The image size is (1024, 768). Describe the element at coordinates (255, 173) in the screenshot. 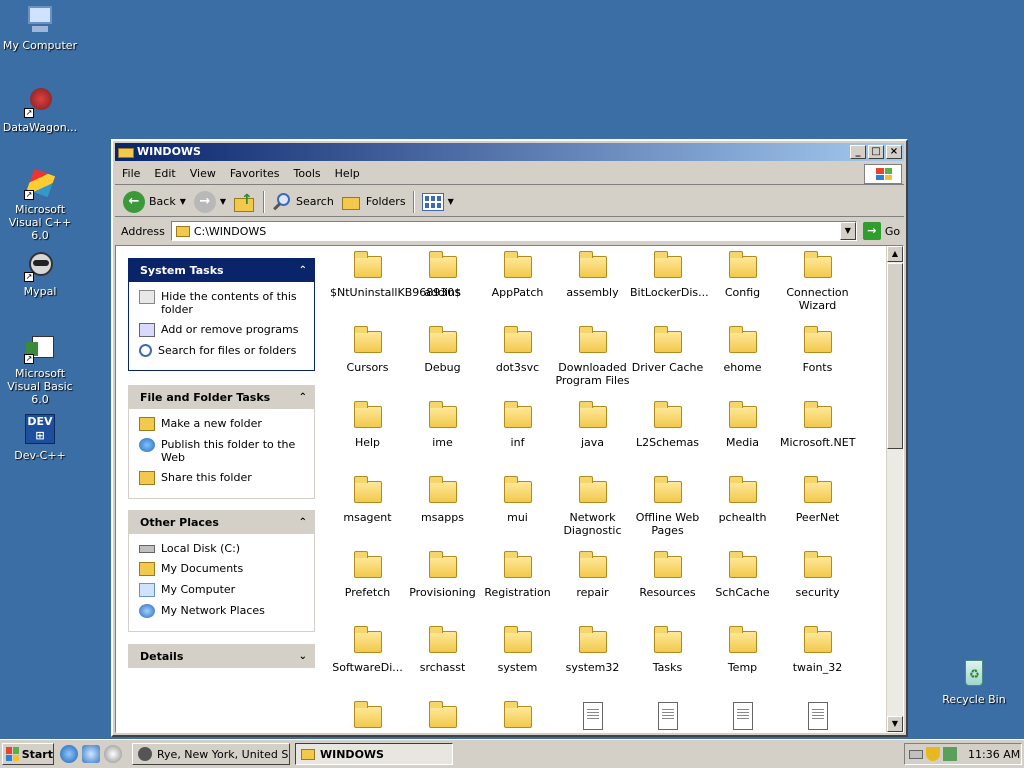

I see `menu-favorites: Favorites` at that location.